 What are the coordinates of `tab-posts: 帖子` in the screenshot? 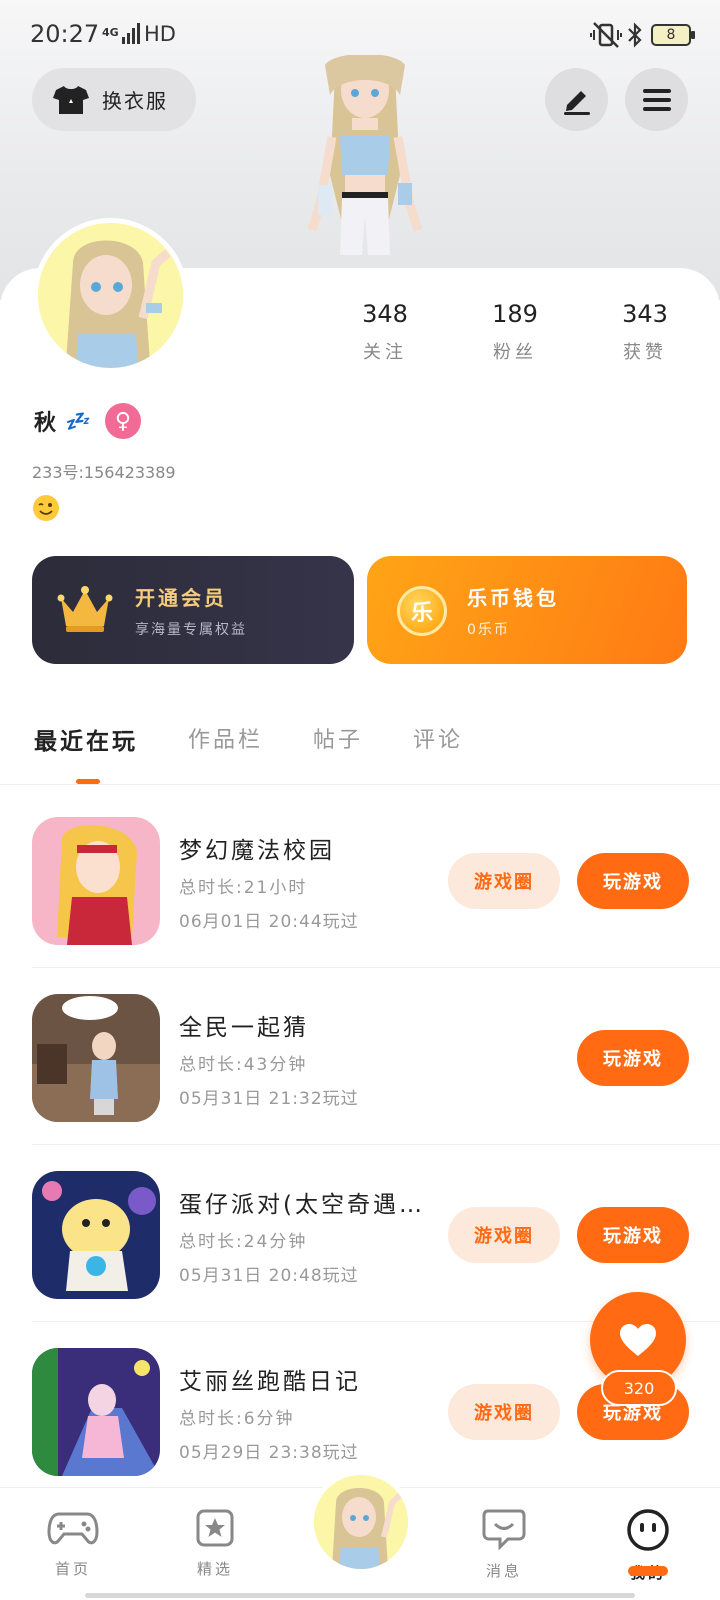 It's located at (338, 739).